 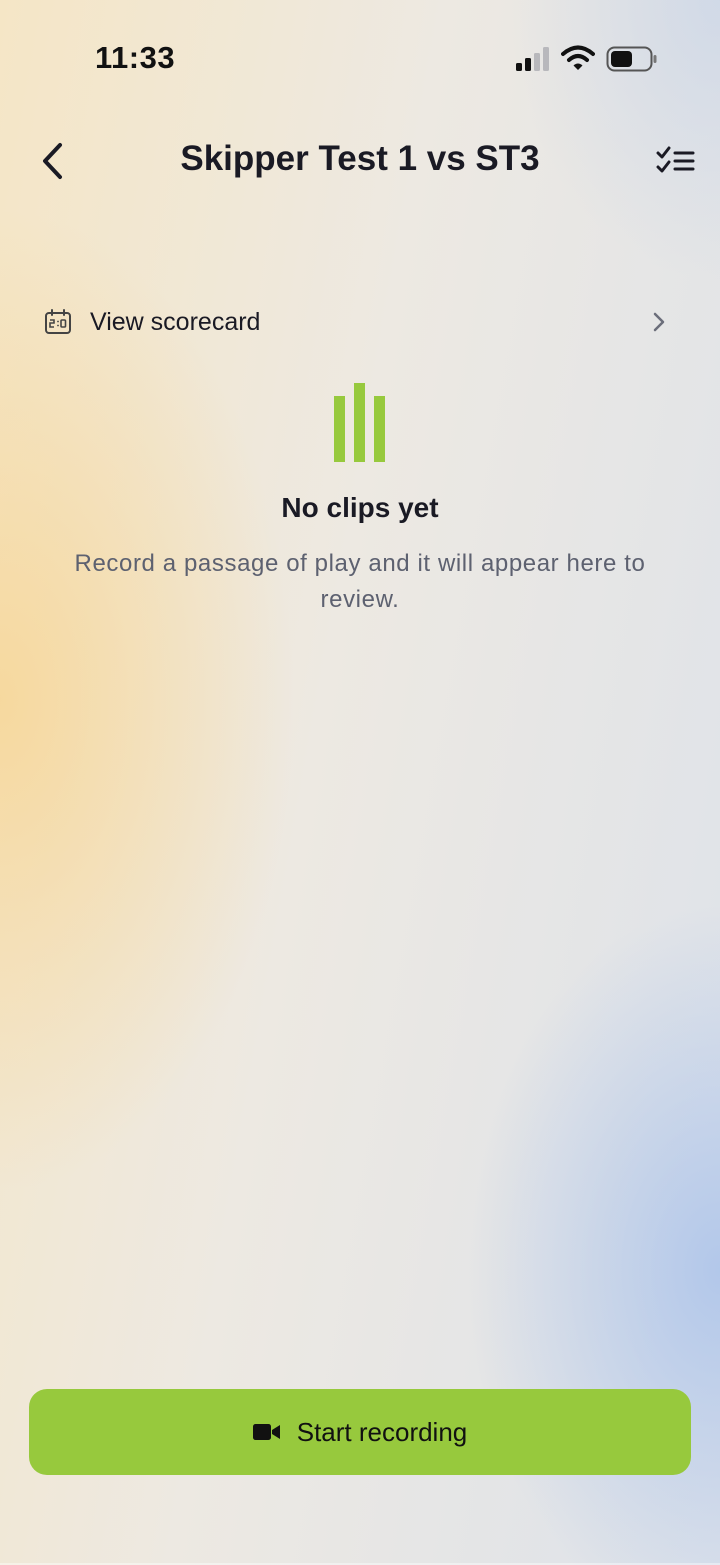 What do you see at coordinates (360, 158) in the screenshot?
I see `page-title: Skipper Test 1 vs ST3` at bounding box center [360, 158].